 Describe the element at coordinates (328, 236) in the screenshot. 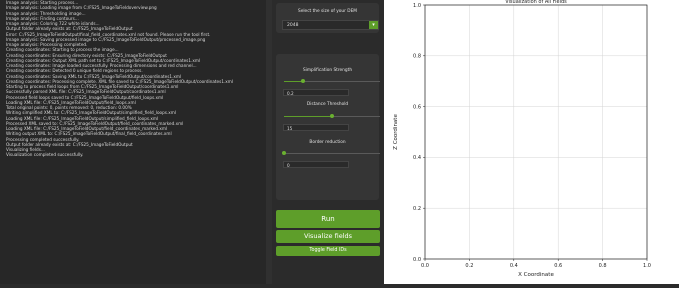

I see `visualize-fields-button: Visualize fields` at that location.